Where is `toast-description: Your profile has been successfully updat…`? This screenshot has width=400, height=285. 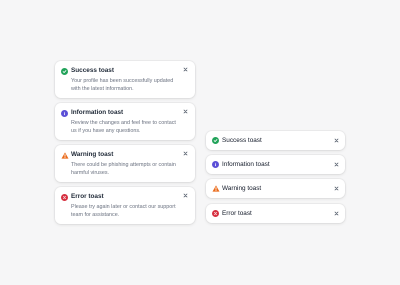 toast-description: Your profile has been successfully updat… is located at coordinates (122, 84).